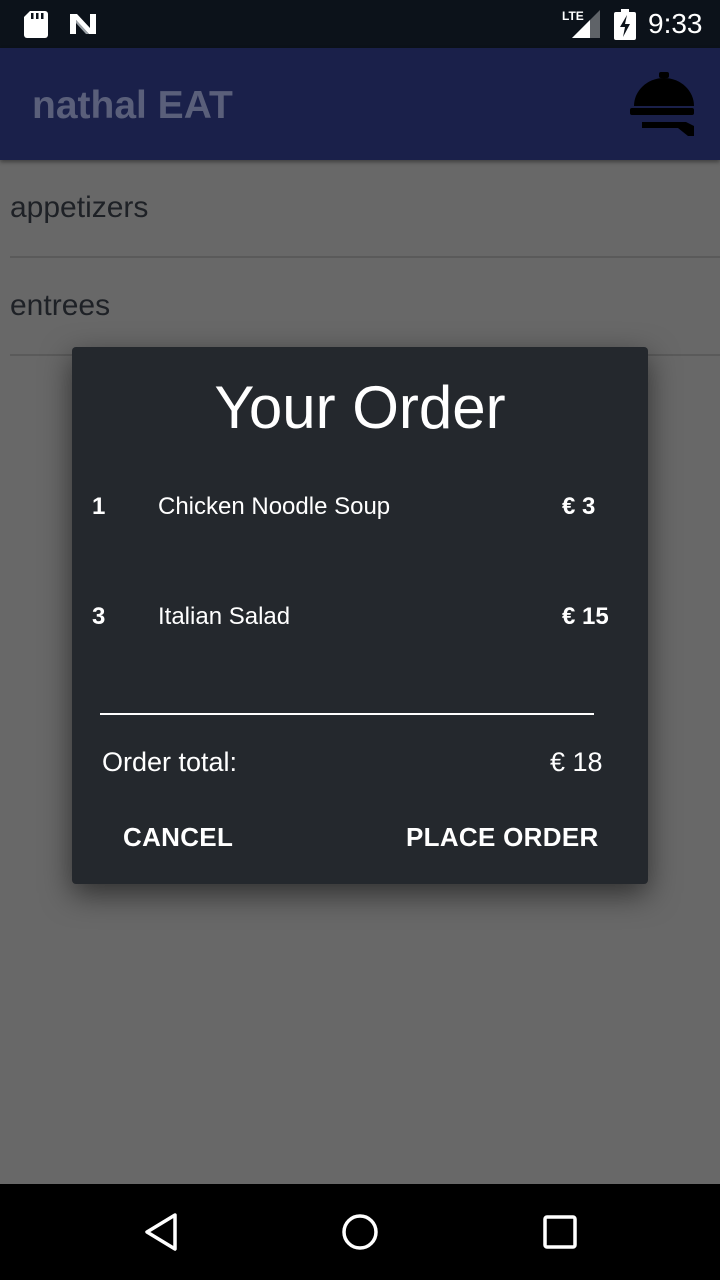 This screenshot has height=1280, width=720. What do you see at coordinates (675, 23) in the screenshot?
I see `status-clock: 9:33` at bounding box center [675, 23].